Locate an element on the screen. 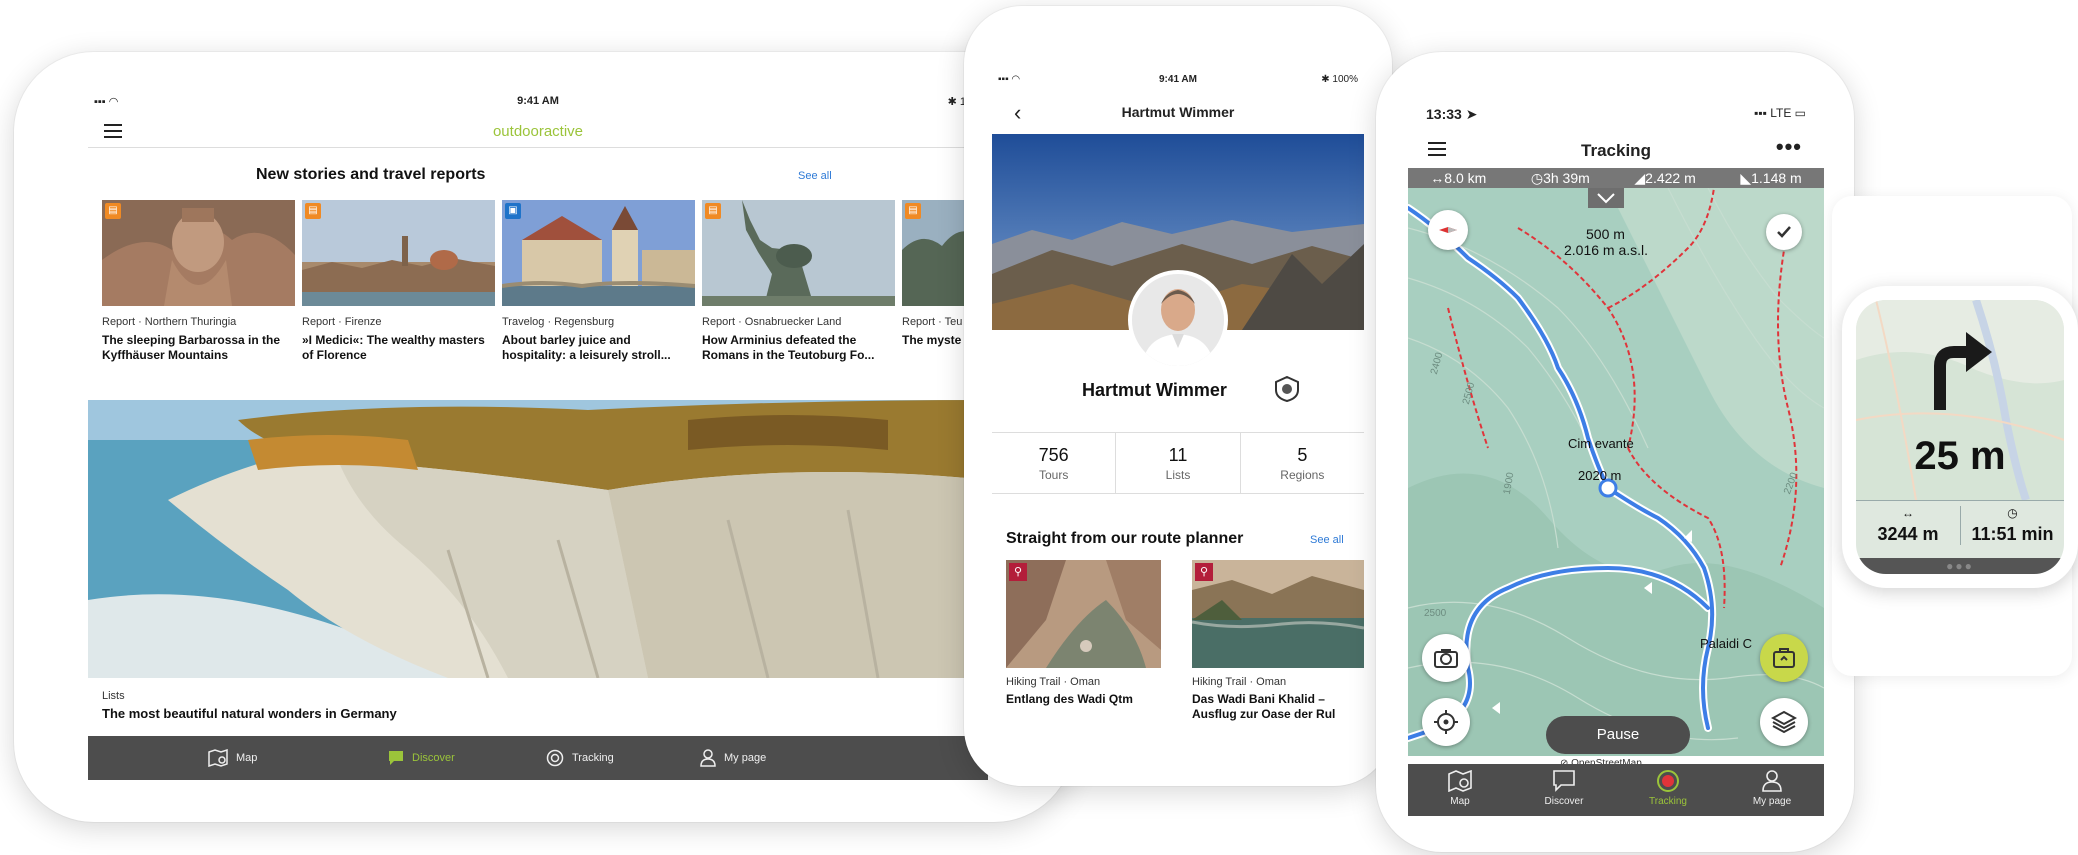  add-waypoint-button is located at coordinates (1784, 658).